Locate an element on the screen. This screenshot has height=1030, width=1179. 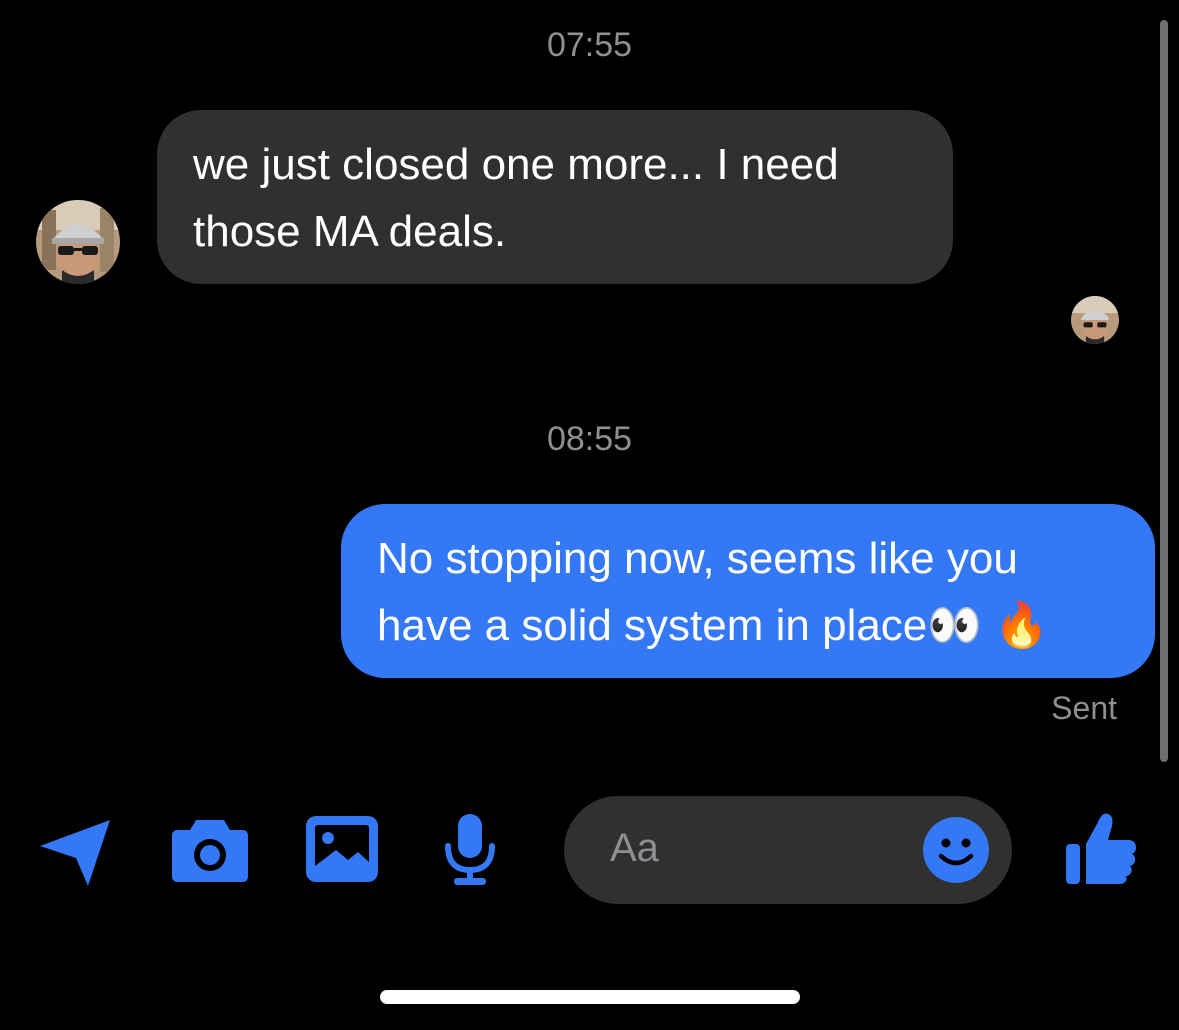
message-text-line: have a solid system in place👀 🔥 is located at coordinates (713, 625).